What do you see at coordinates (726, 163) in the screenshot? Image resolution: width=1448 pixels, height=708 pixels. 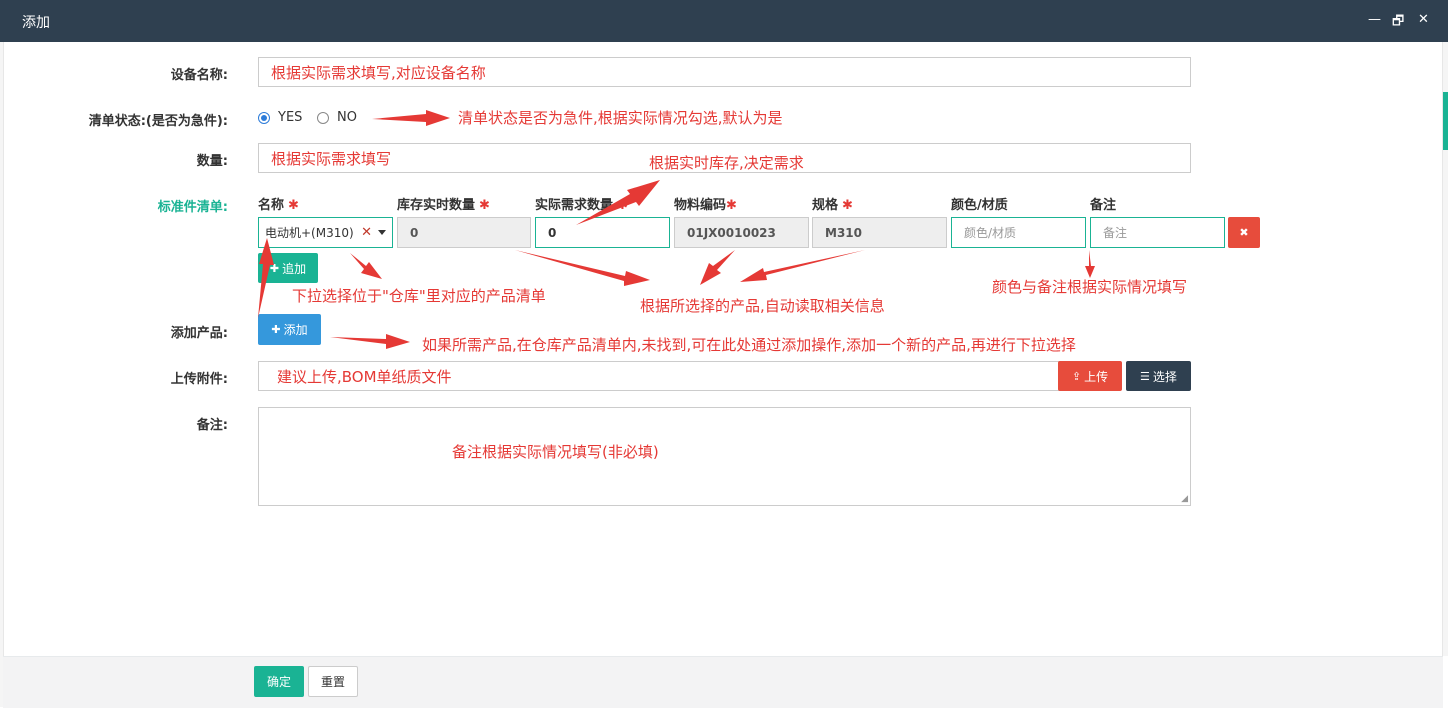 I see `annotation-stock: 根据实时库存,决定需求` at bounding box center [726, 163].